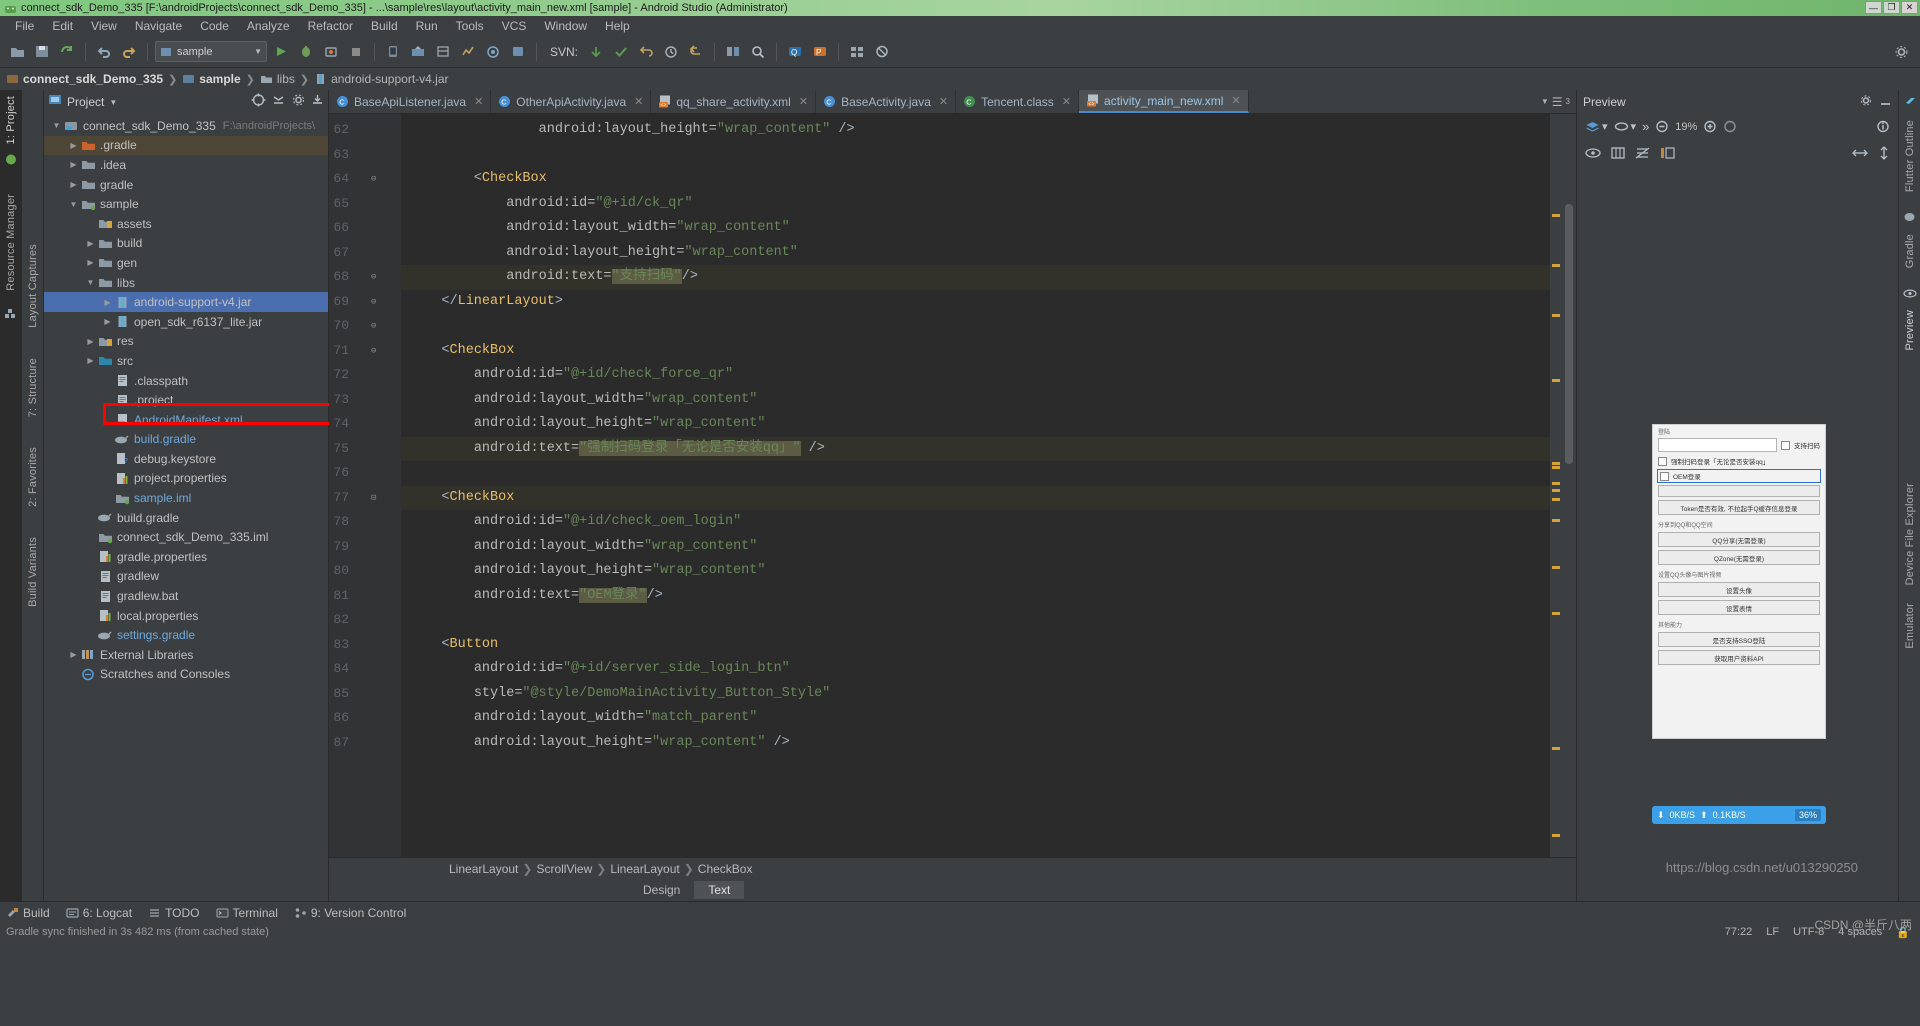 Image resolution: width=1920 pixels, height=1026 pixels. I want to click on device-button-set-avatar: 设置头像, so click(1739, 589).